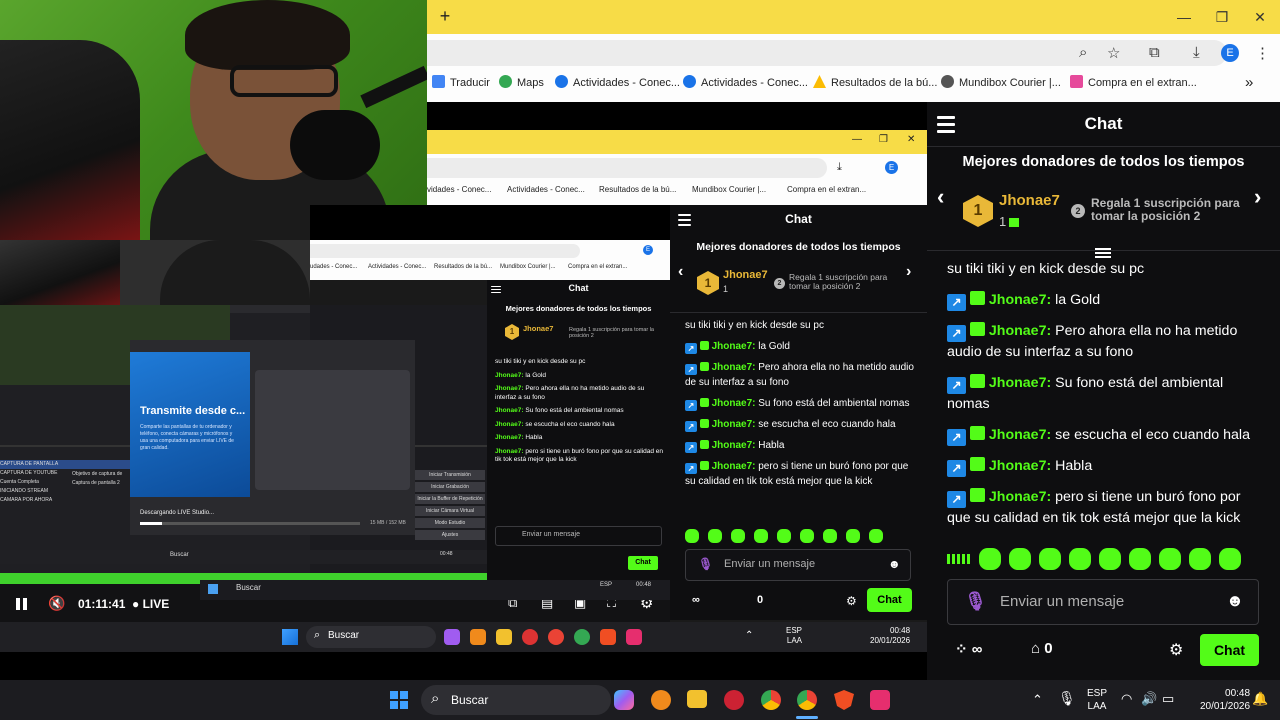  Describe the element at coordinates (1097, 700) in the screenshot. I see `language-indicator: ESP LAA` at that location.